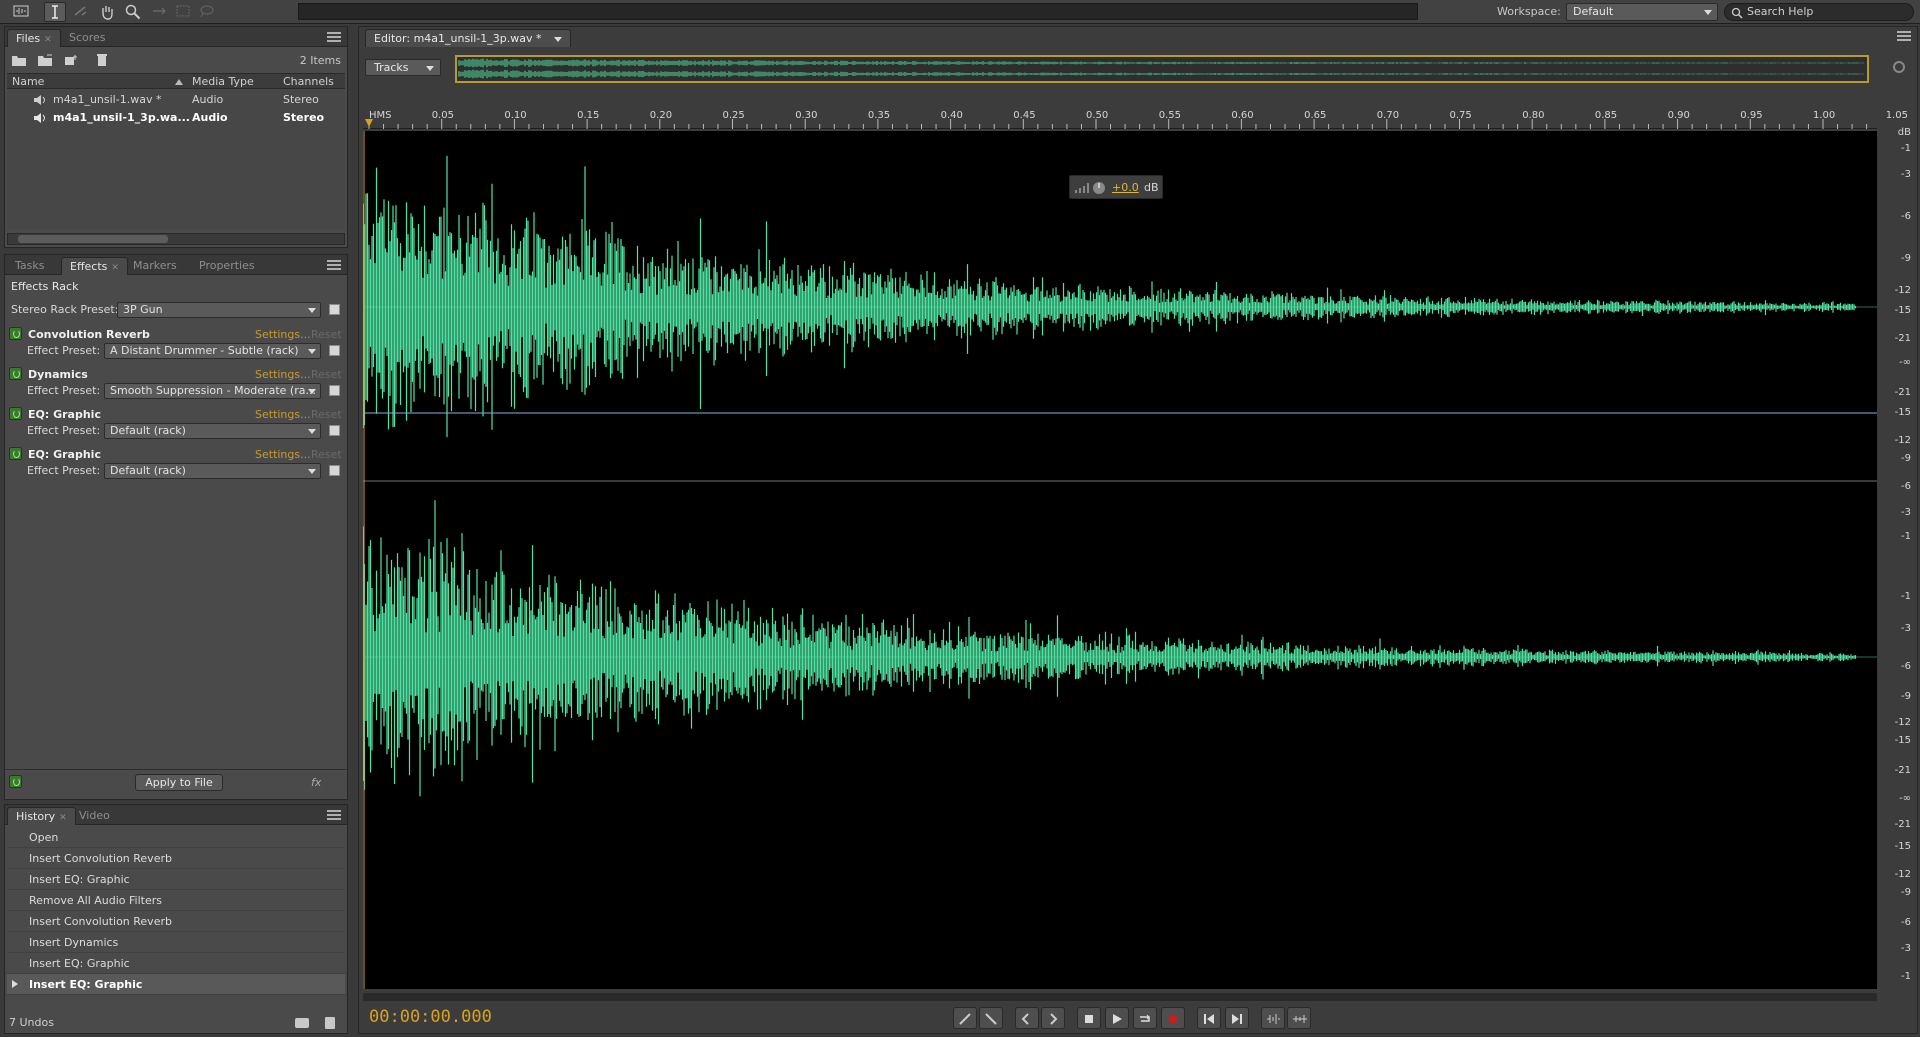 The width and height of the screenshot is (1920, 1037). What do you see at coordinates (316, 782) in the screenshot?
I see `fx-menu-icon: fx` at bounding box center [316, 782].